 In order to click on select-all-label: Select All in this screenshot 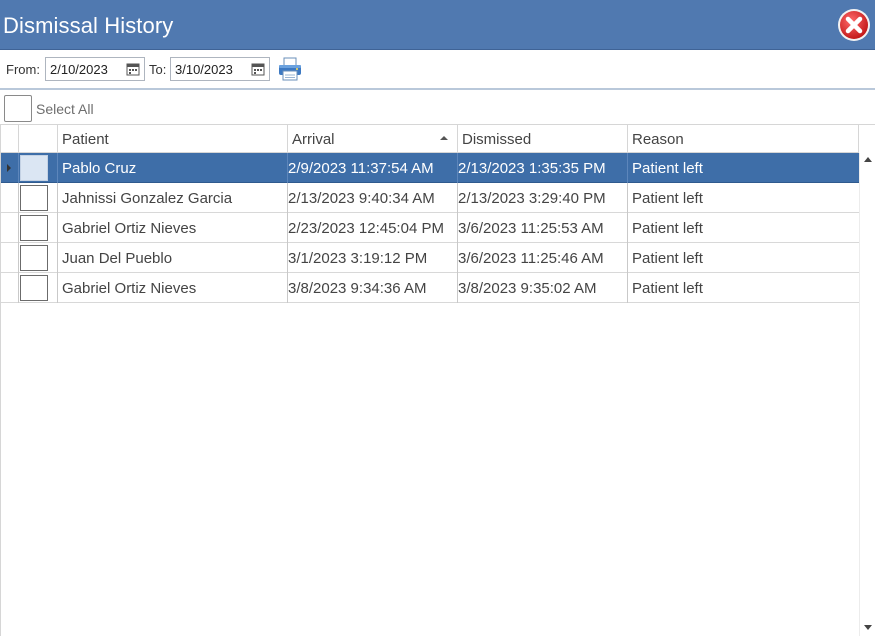, I will do `click(65, 109)`.